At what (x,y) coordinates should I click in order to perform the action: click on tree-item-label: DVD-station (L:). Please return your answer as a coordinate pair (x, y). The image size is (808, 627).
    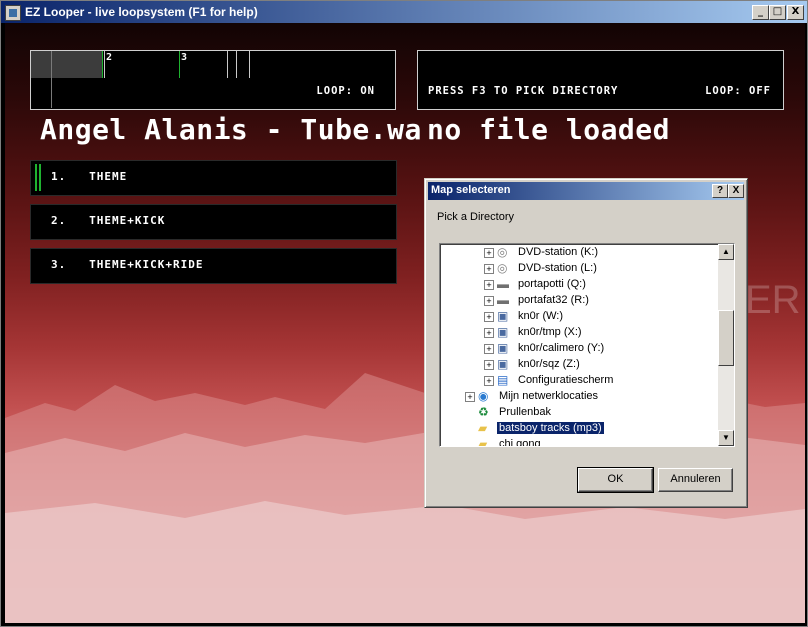
    Looking at the image, I should click on (557, 268).